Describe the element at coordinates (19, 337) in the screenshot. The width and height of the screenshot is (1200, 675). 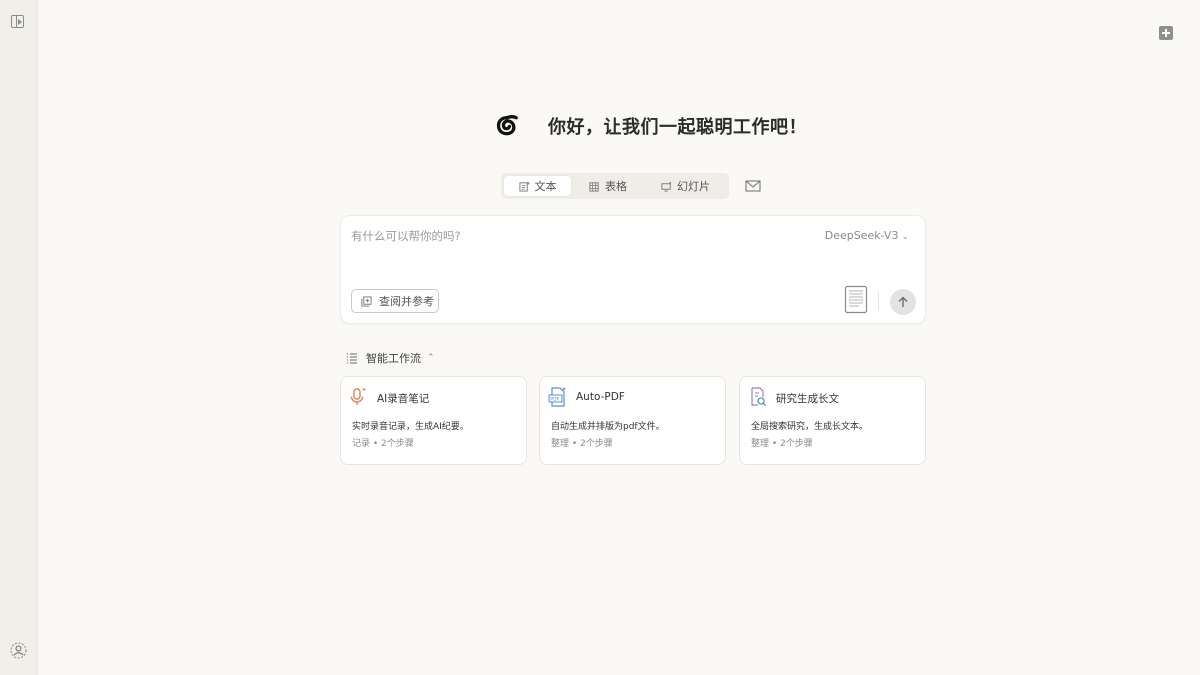
I see `sidebar` at that location.